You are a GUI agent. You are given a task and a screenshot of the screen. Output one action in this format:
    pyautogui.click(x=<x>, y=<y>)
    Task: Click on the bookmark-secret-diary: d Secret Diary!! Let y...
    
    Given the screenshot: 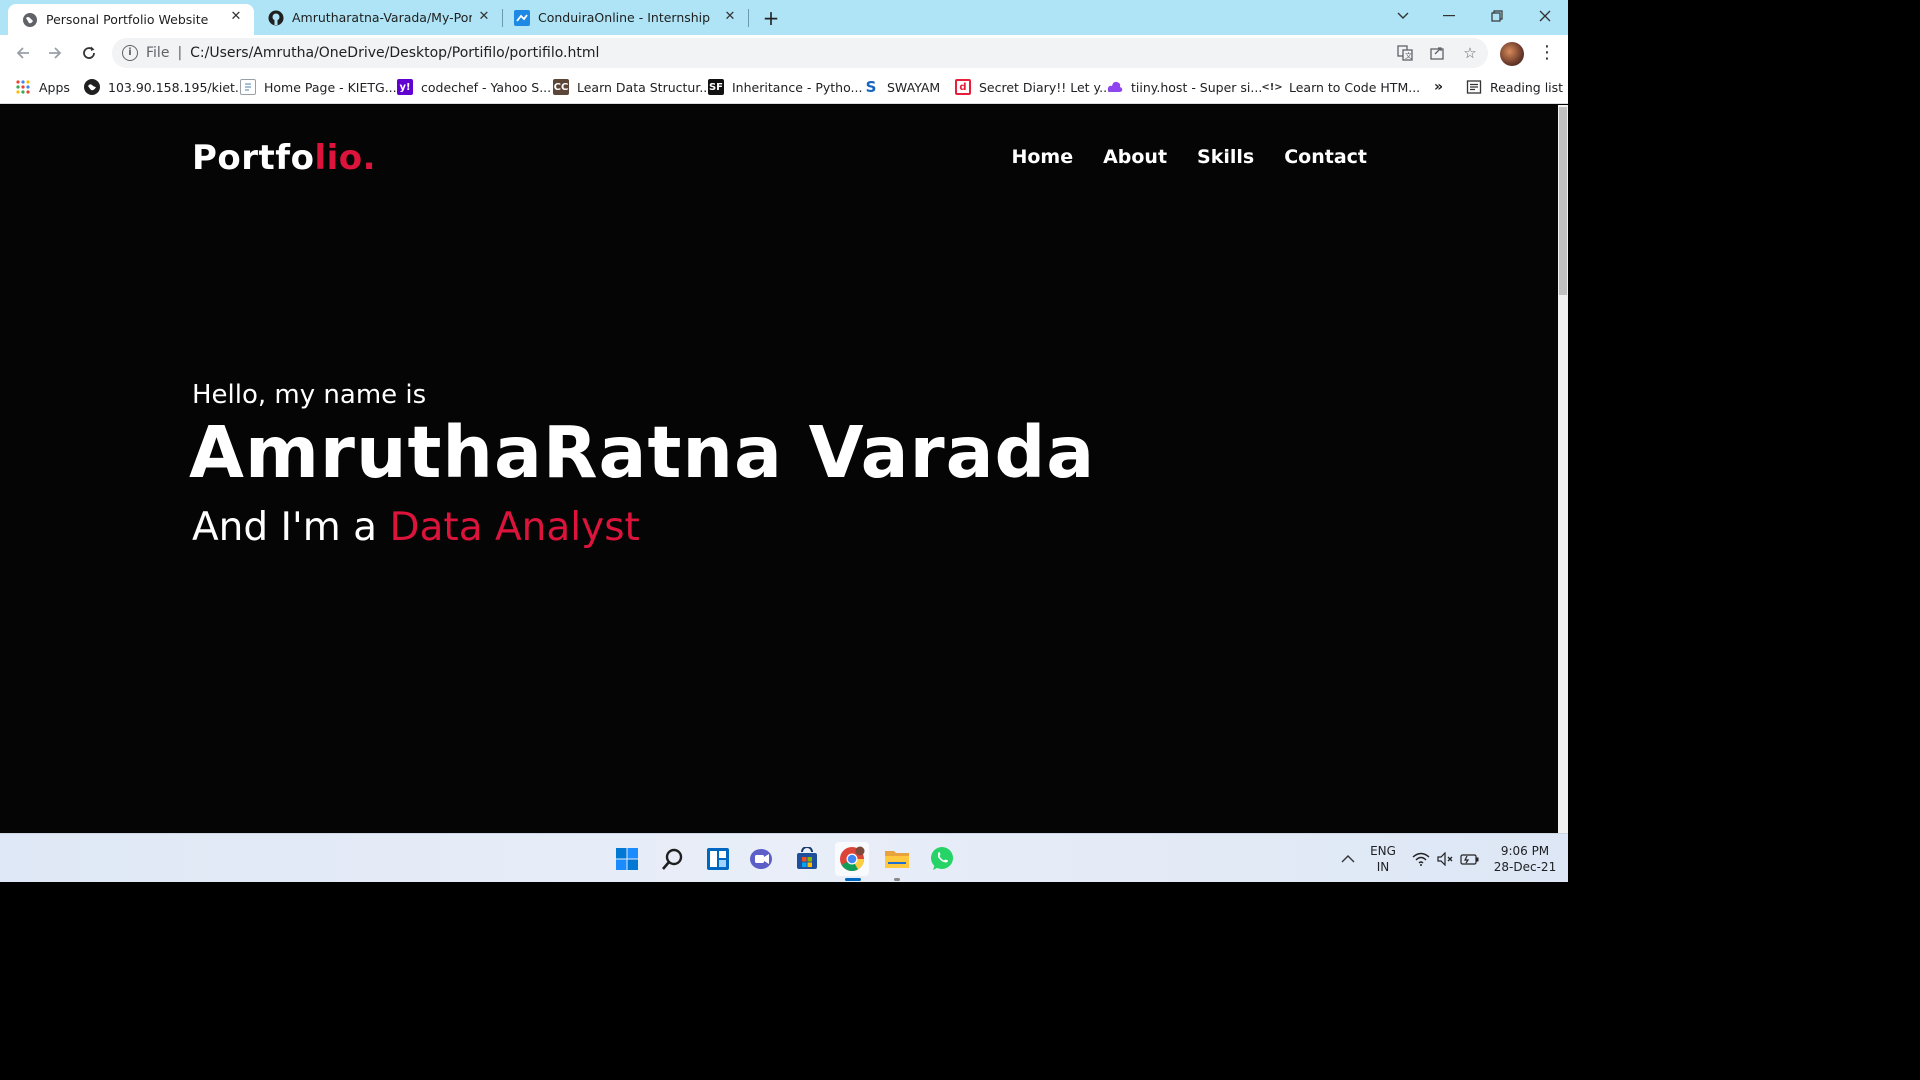 What is the action you would take?
    pyautogui.click(x=1033, y=87)
    